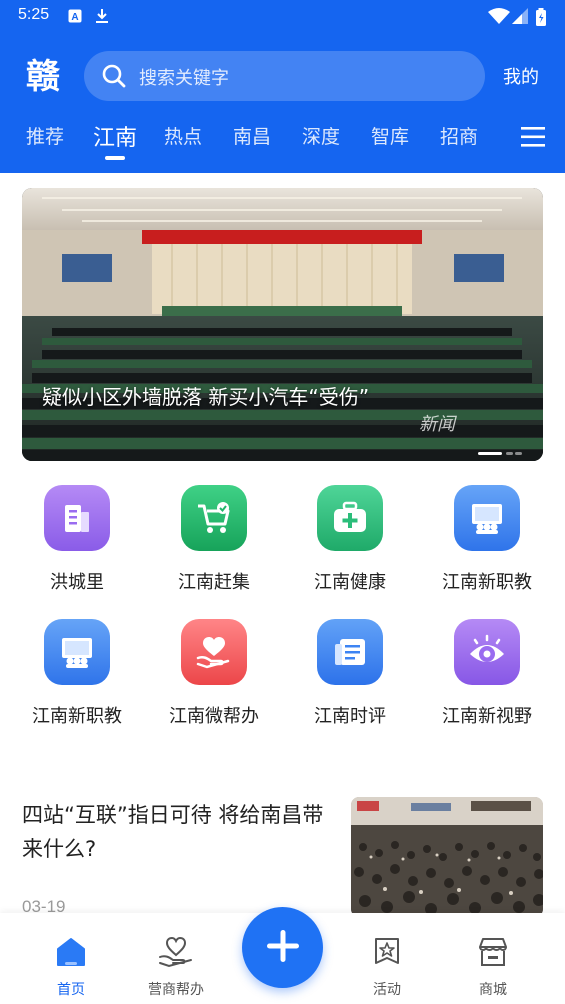 Image resolution: width=565 pixels, height=1004 pixels. What do you see at coordinates (115, 158) in the screenshot?
I see `active-tab-indicator` at bounding box center [115, 158].